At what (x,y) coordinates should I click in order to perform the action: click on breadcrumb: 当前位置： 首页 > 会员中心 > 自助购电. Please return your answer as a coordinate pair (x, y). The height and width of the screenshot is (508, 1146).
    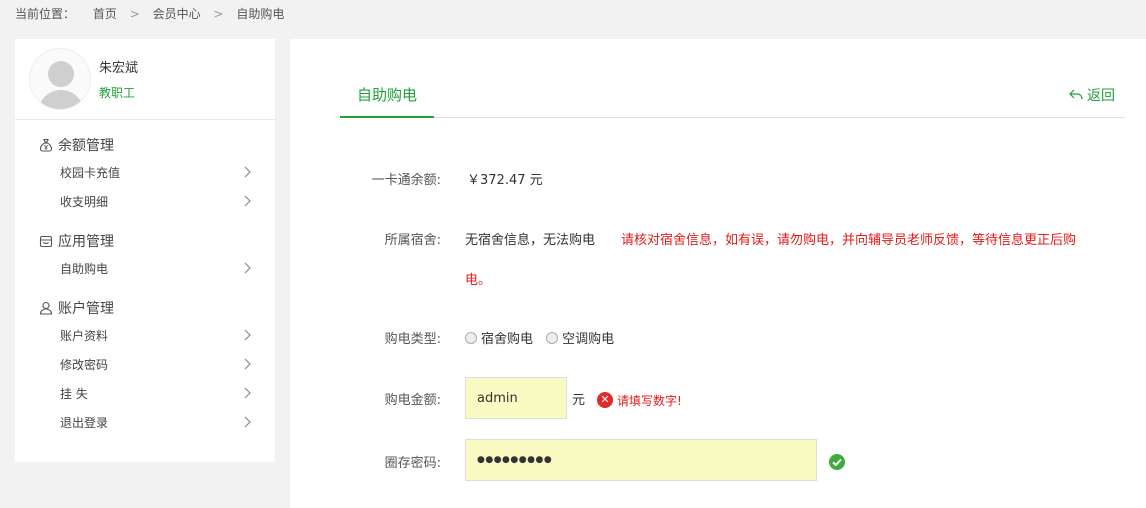
    Looking at the image, I should click on (149, 13).